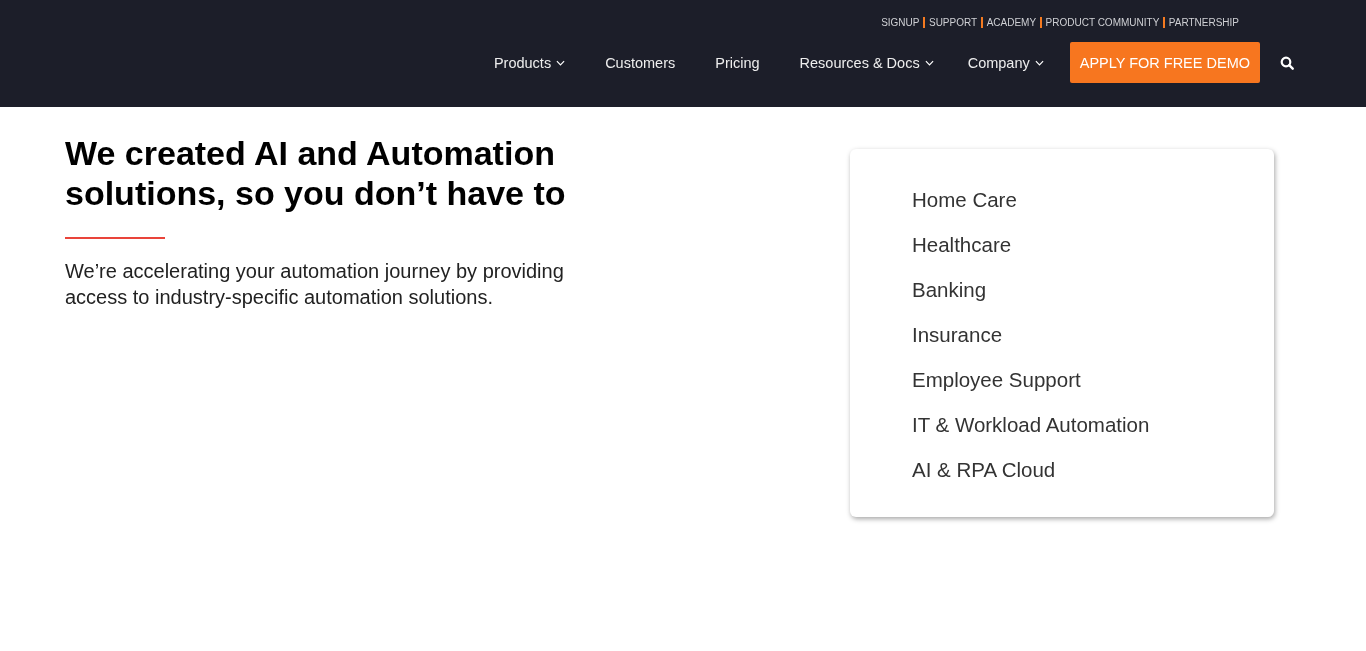 The height and width of the screenshot is (651, 1366). What do you see at coordinates (953, 22) in the screenshot?
I see `top-link: SUPPORT` at bounding box center [953, 22].